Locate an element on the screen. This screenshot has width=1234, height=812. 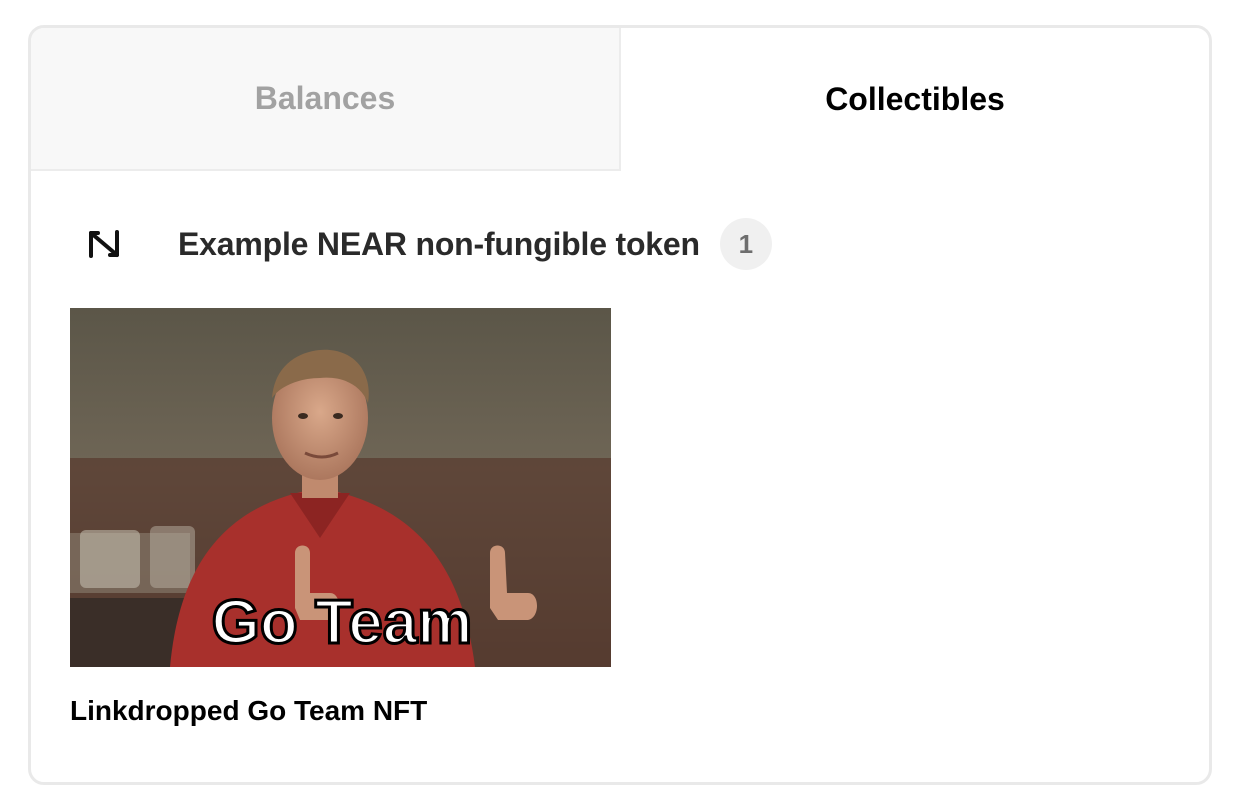
nft-name: Linkdropped Go Team NFT is located at coordinates (249, 710).